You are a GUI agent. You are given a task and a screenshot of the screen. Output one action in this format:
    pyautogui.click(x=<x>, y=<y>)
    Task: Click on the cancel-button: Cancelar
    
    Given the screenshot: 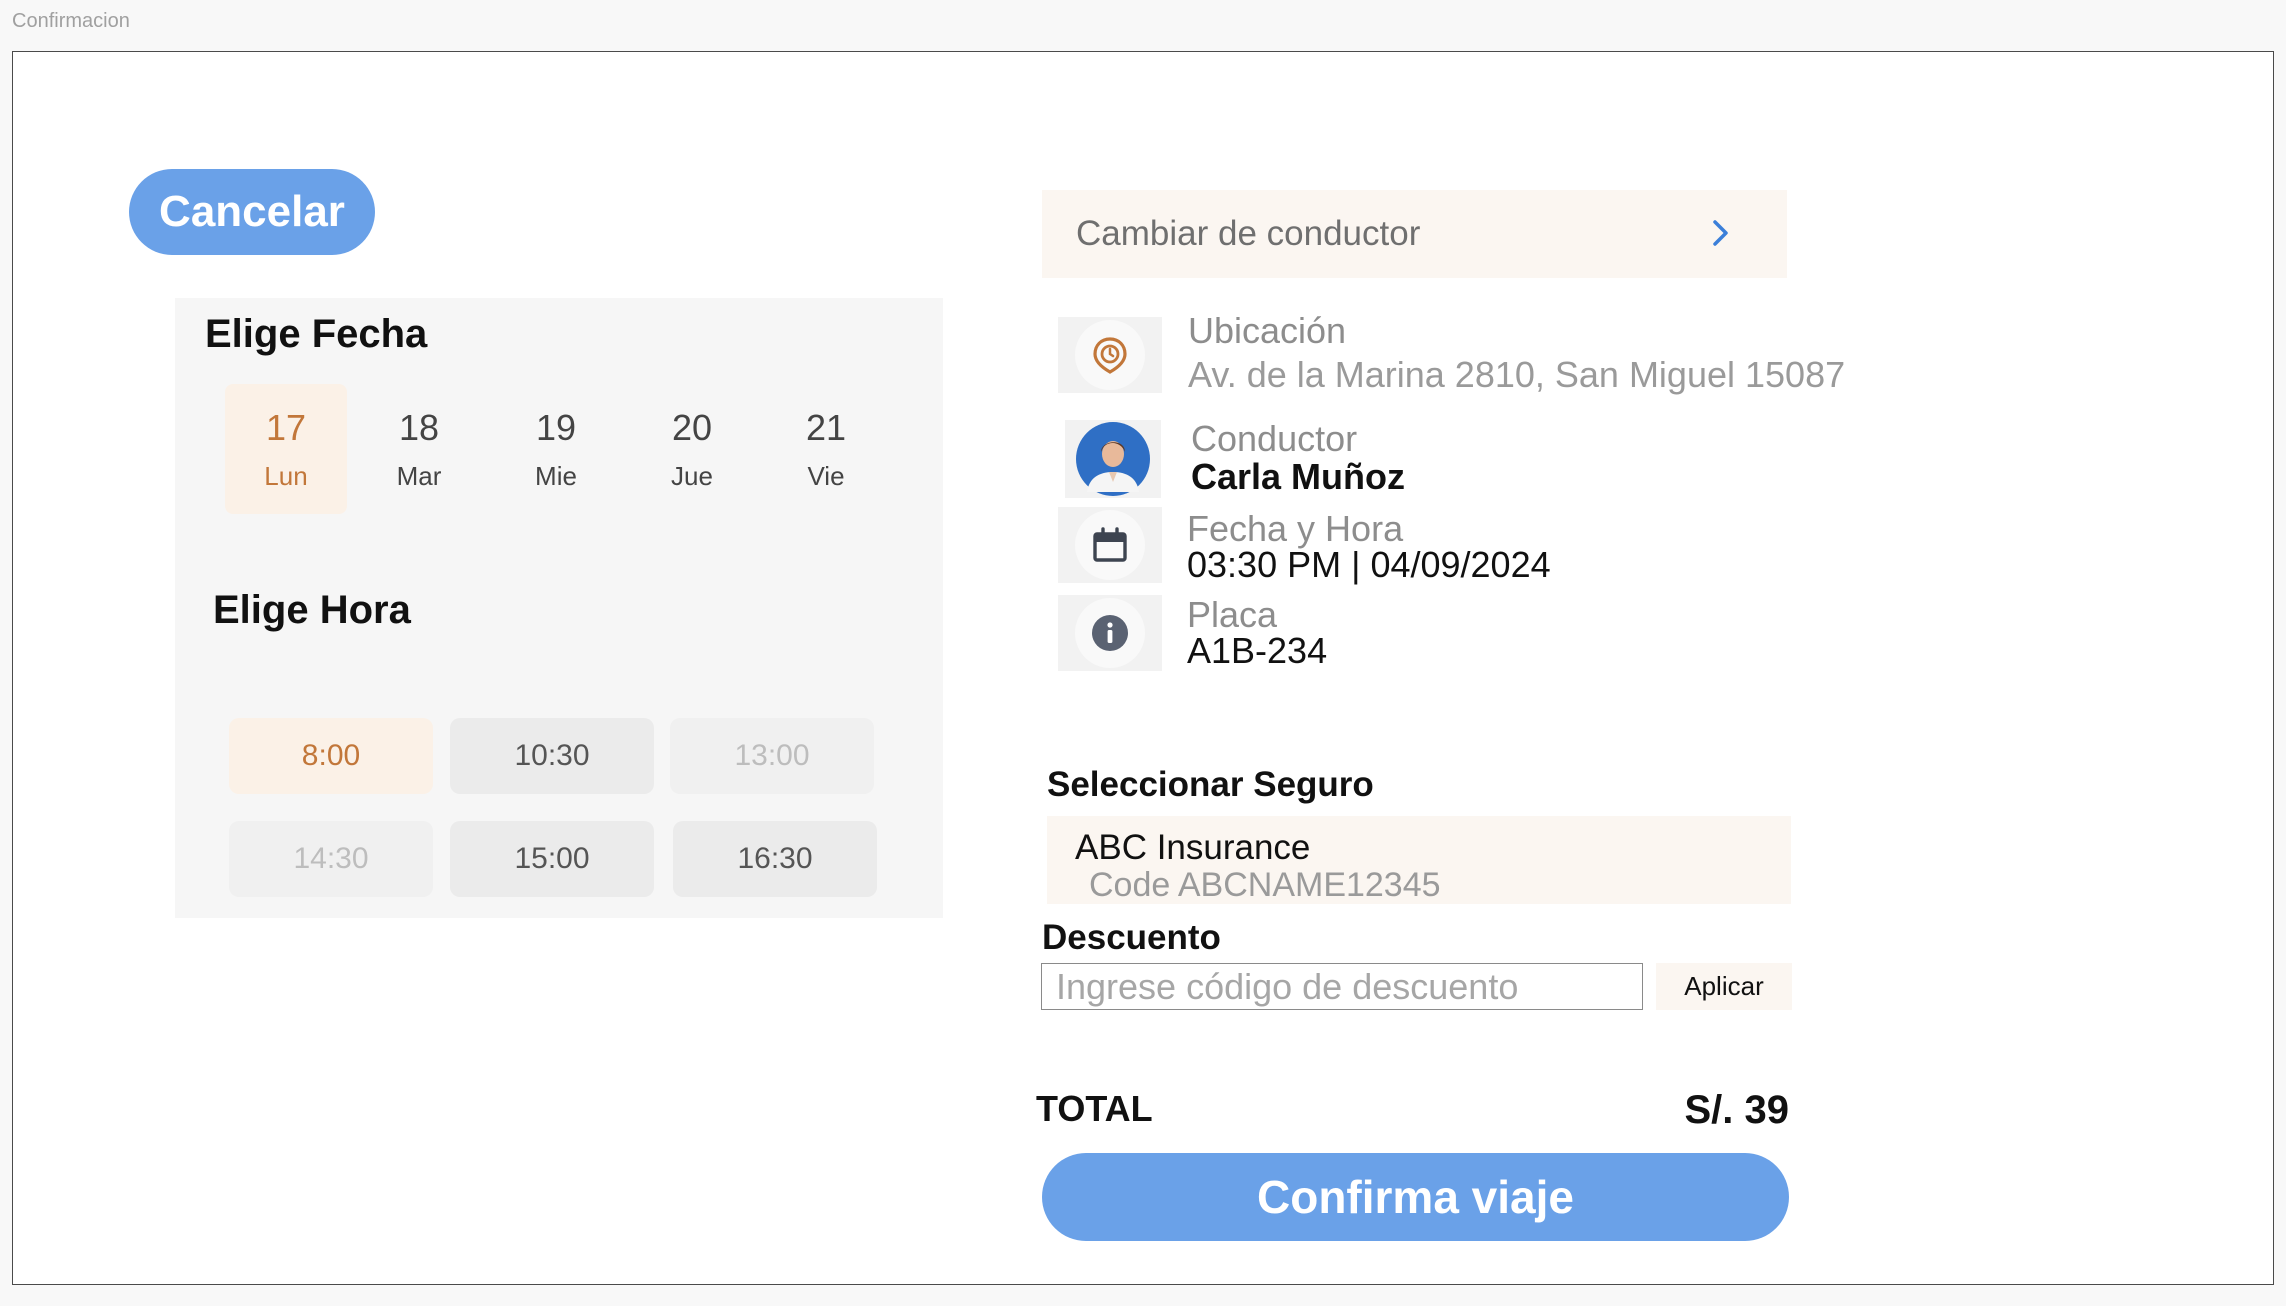 What is the action you would take?
    pyautogui.click(x=252, y=212)
    